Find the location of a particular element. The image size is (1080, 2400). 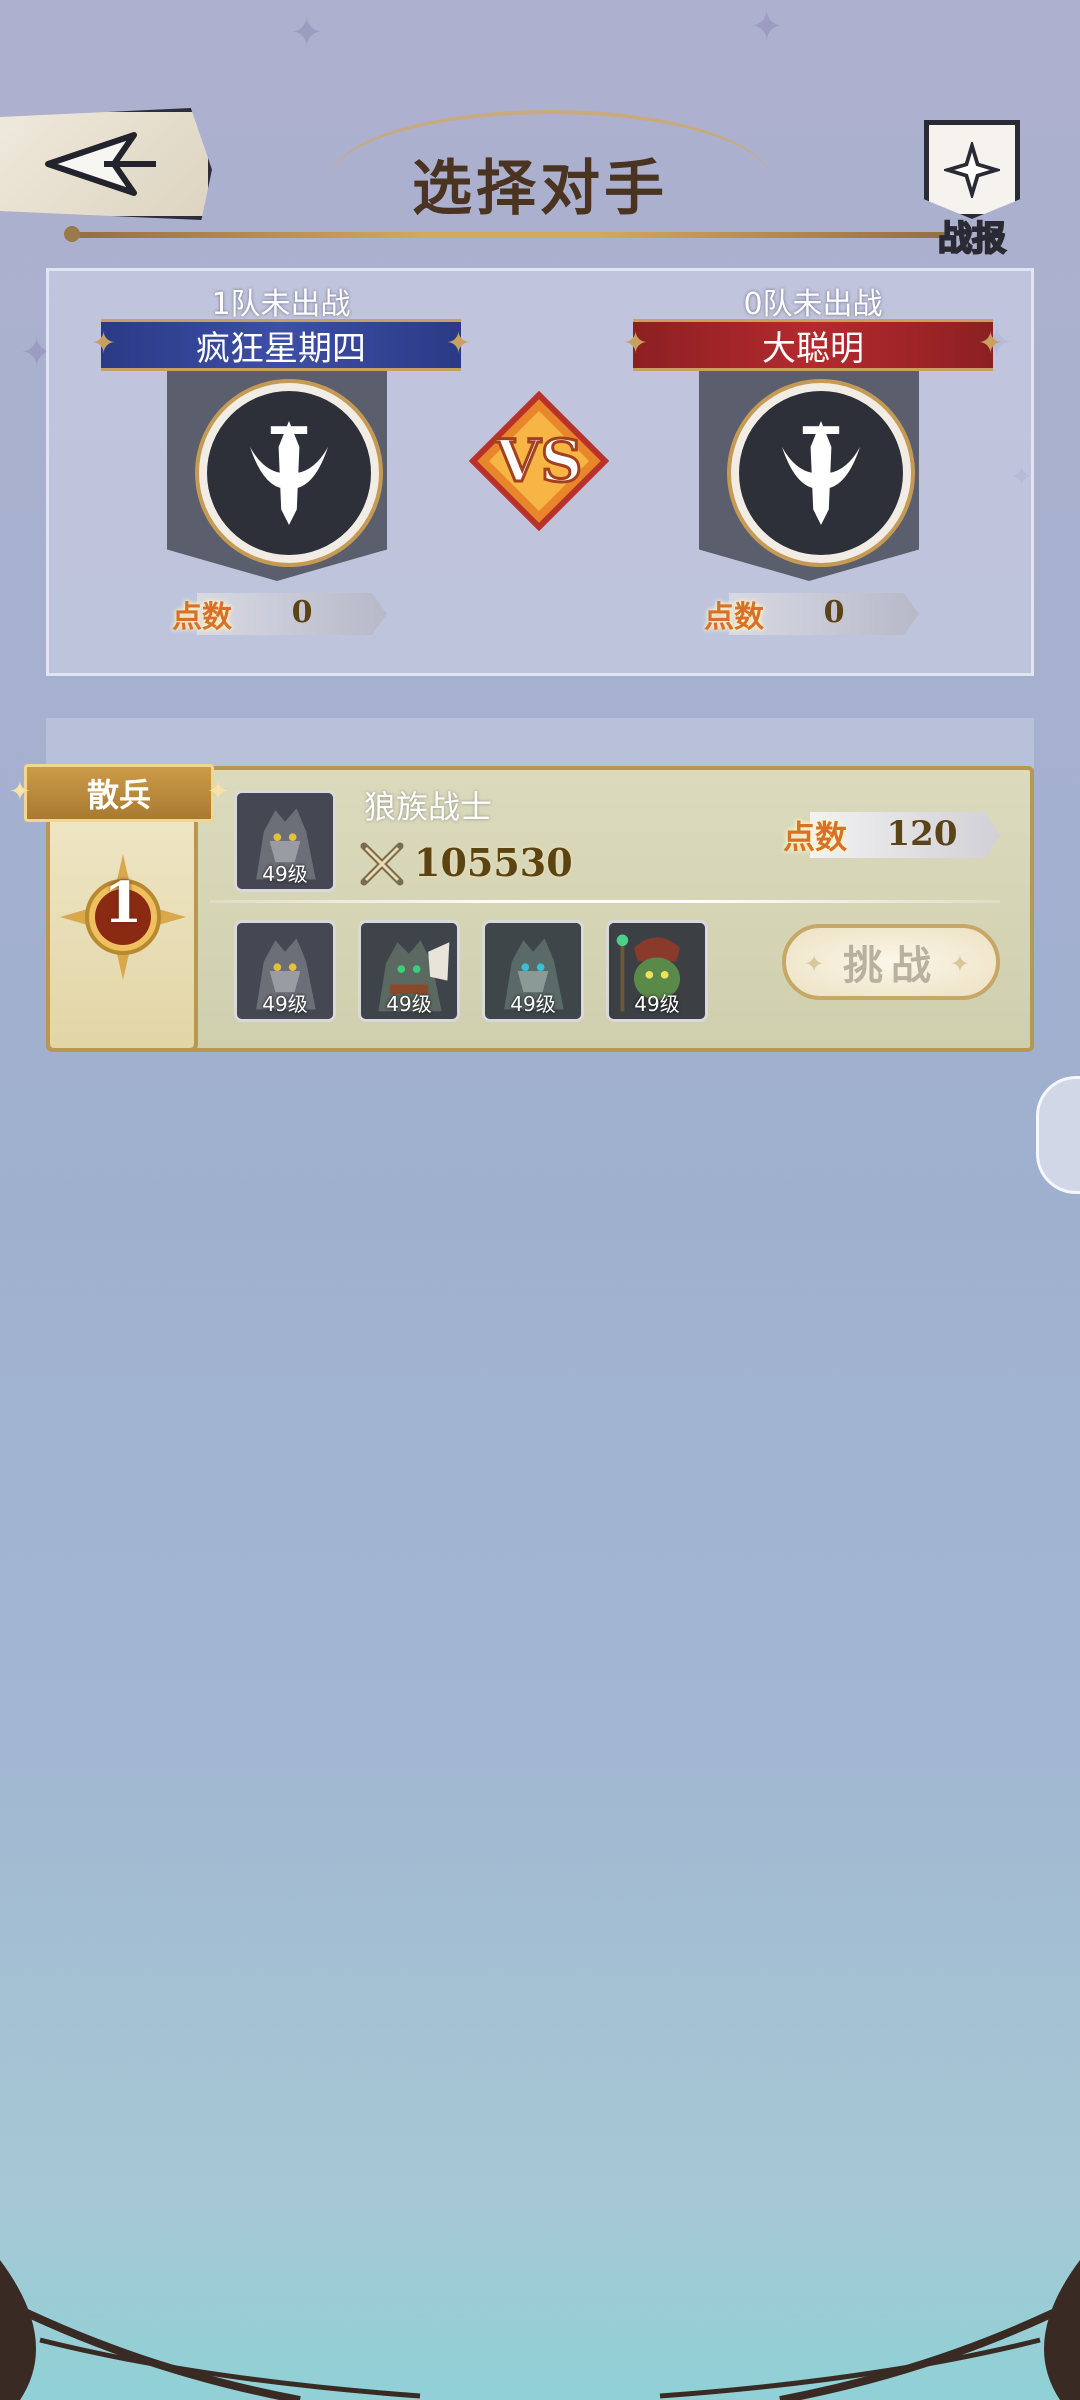

challenge-button: 挑战 is located at coordinates (891, 962).